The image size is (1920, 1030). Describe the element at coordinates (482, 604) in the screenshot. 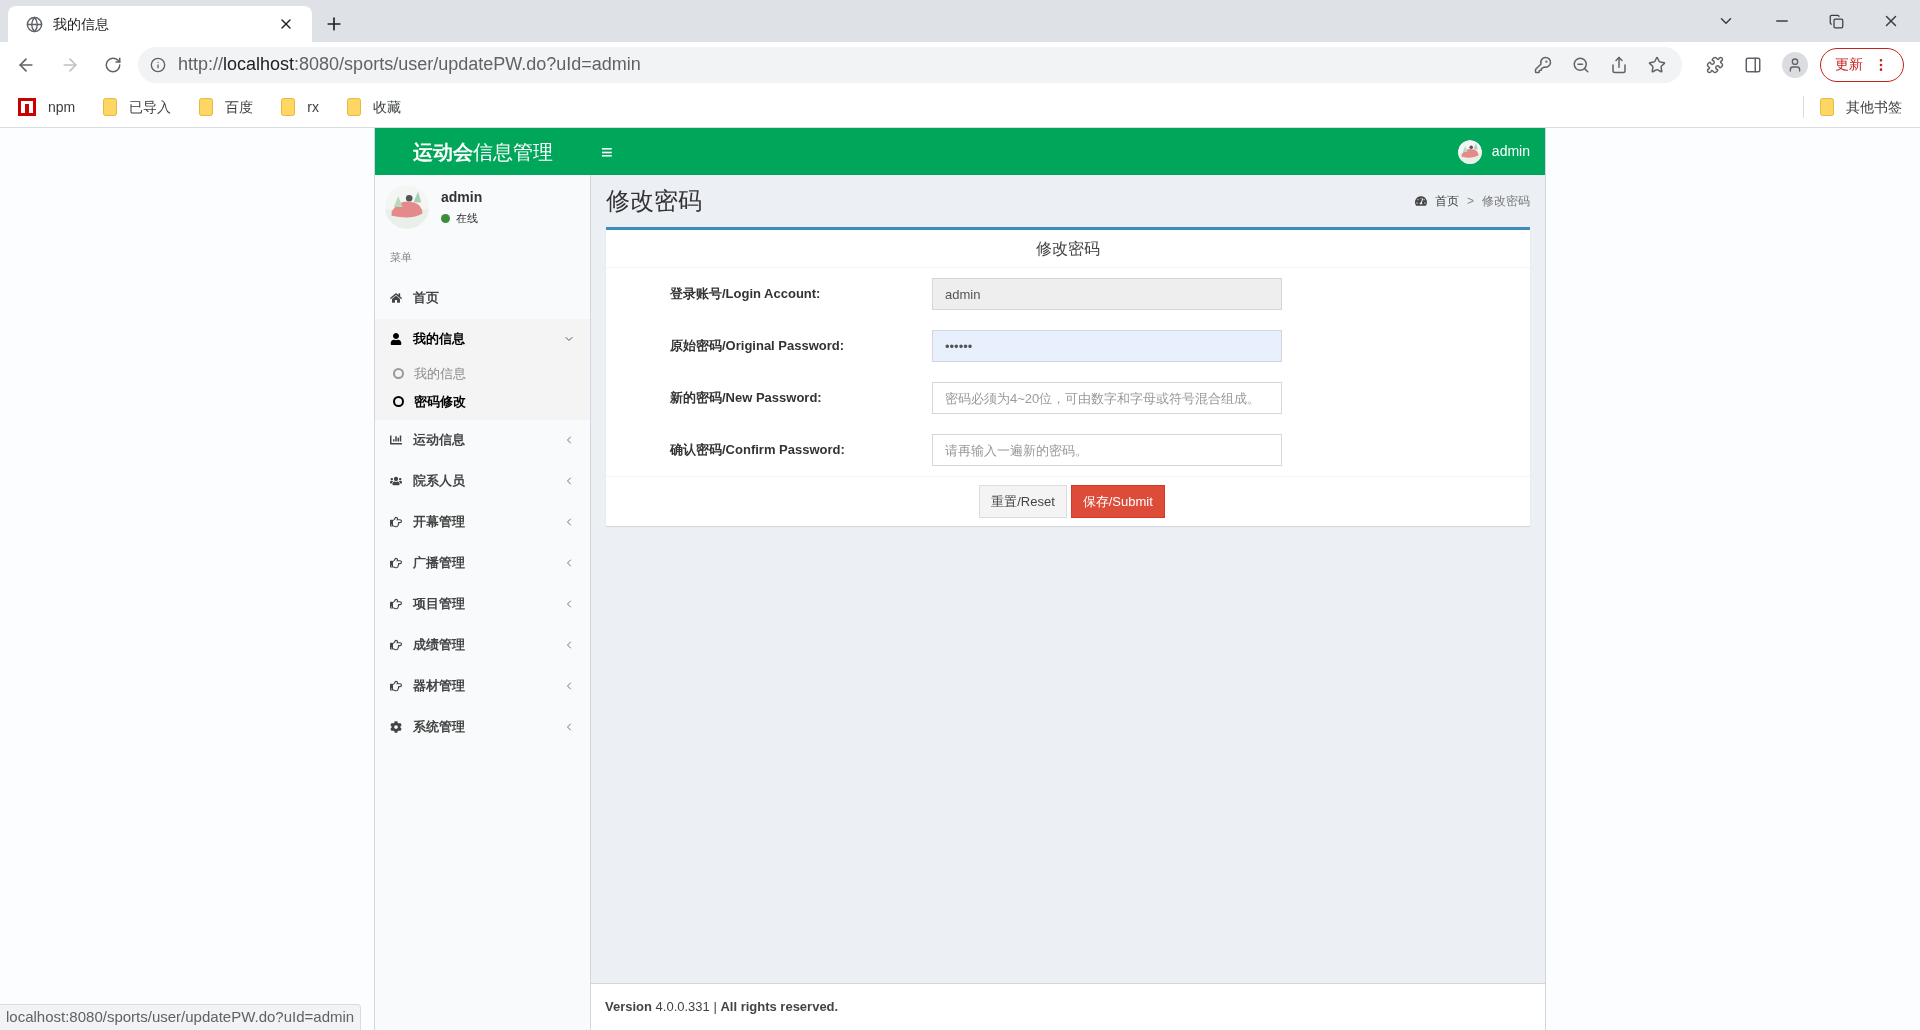

I see `sidebar-item: 项目管理` at that location.